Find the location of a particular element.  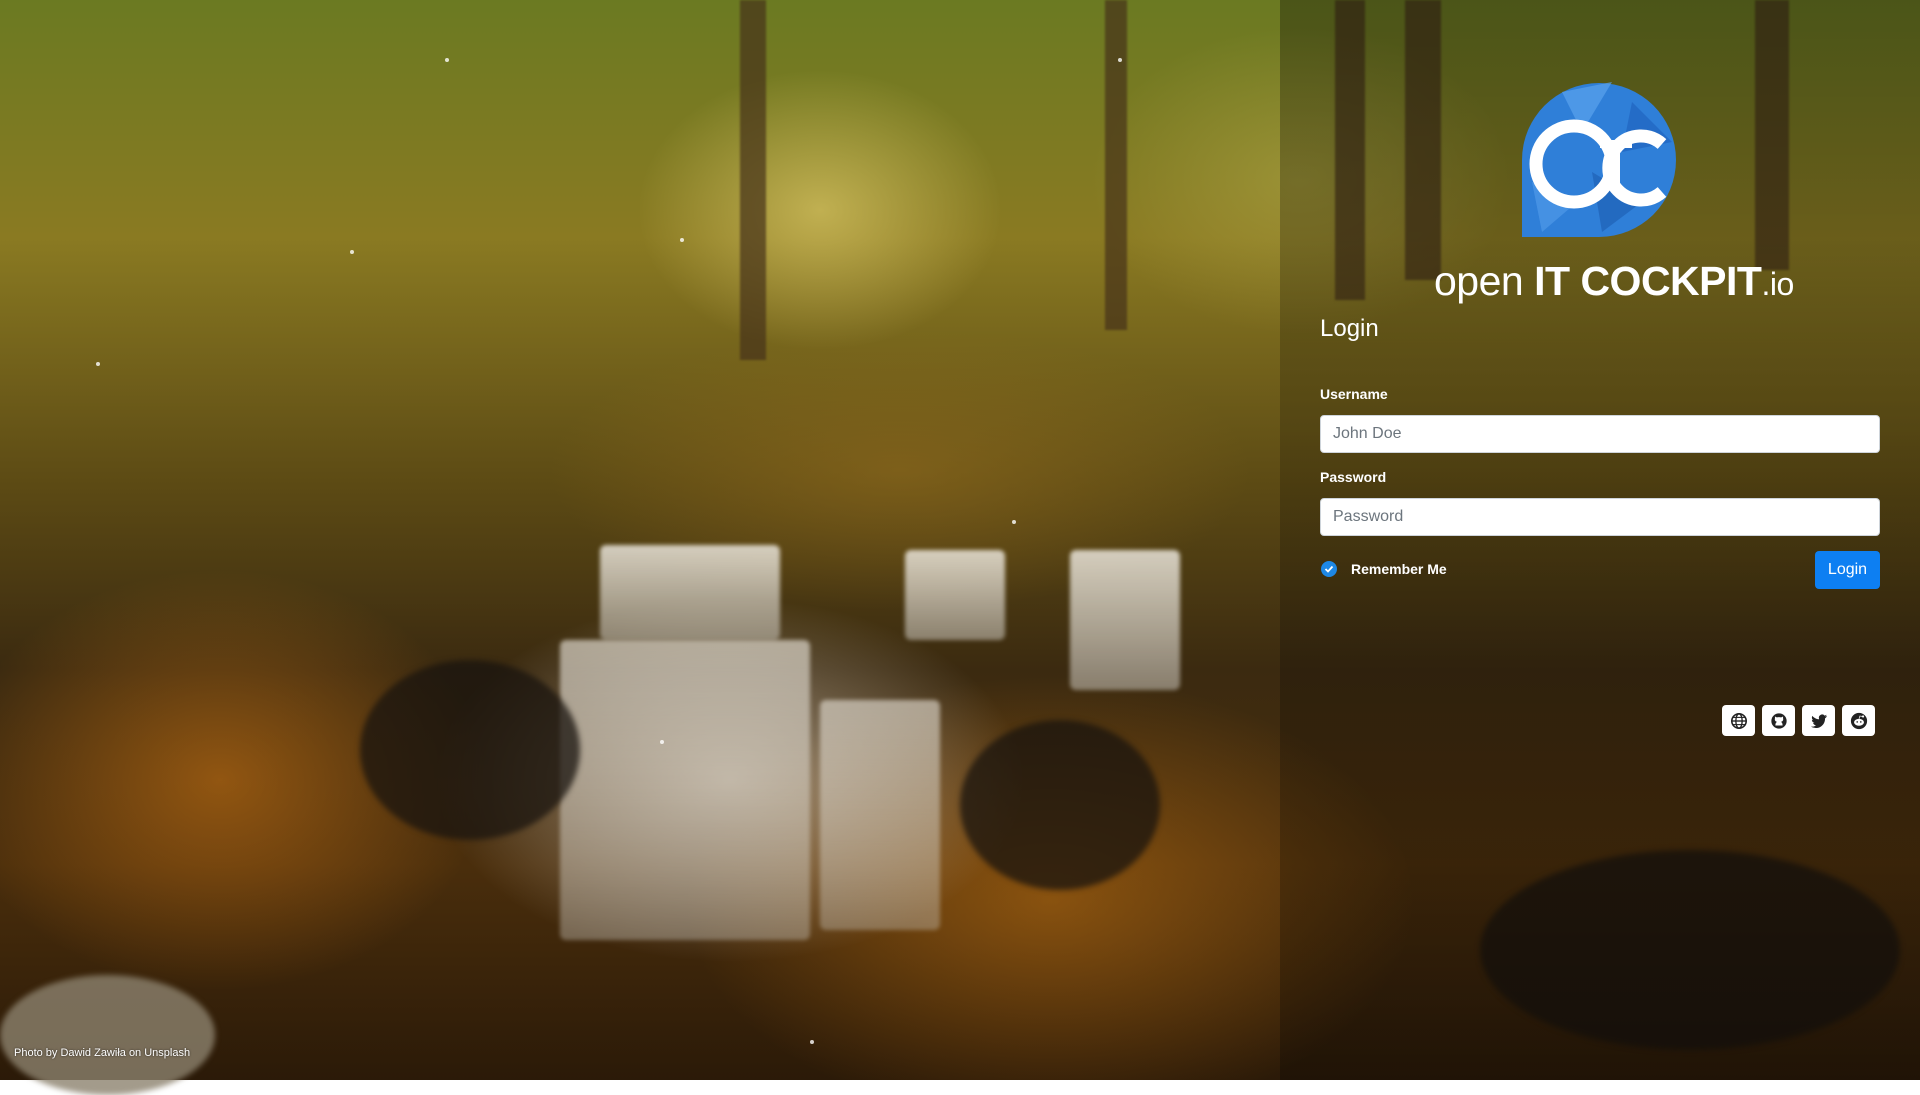

github-icon is located at coordinates (1778, 720).